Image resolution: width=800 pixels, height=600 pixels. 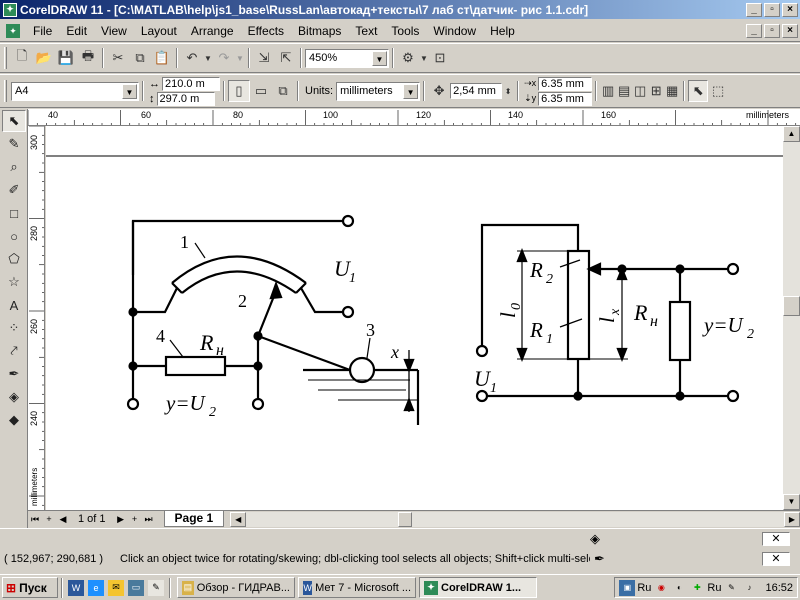 What do you see at coordinates (347, 58) in the screenshot?
I see `zoom-select: 450% ▼` at bounding box center [347, 58].